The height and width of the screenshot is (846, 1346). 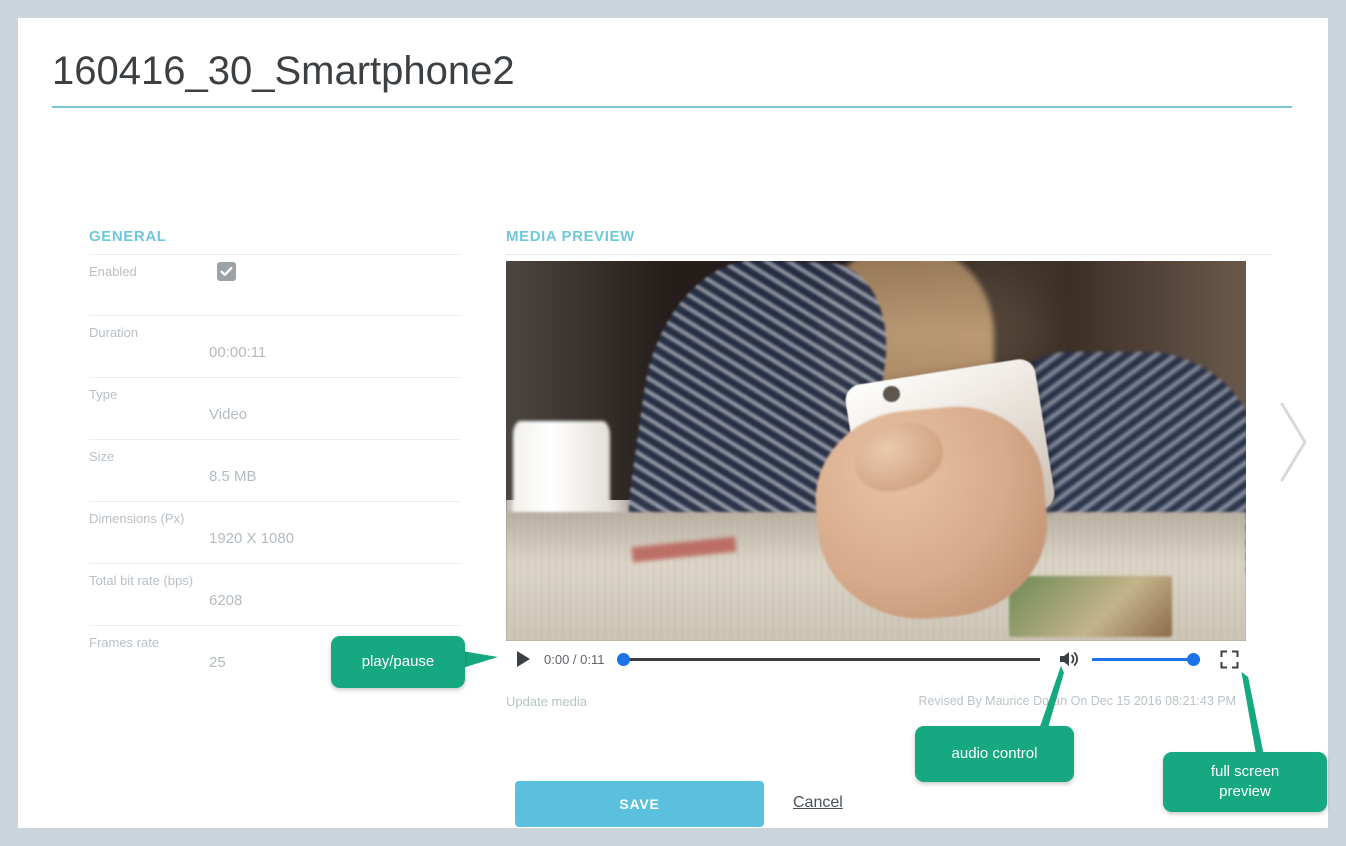 What do you see at coordinates (137, 518) in the screenshot?
I see `field-label-dimensions: Dimensions (Px)` at bounding box center [137, 518].